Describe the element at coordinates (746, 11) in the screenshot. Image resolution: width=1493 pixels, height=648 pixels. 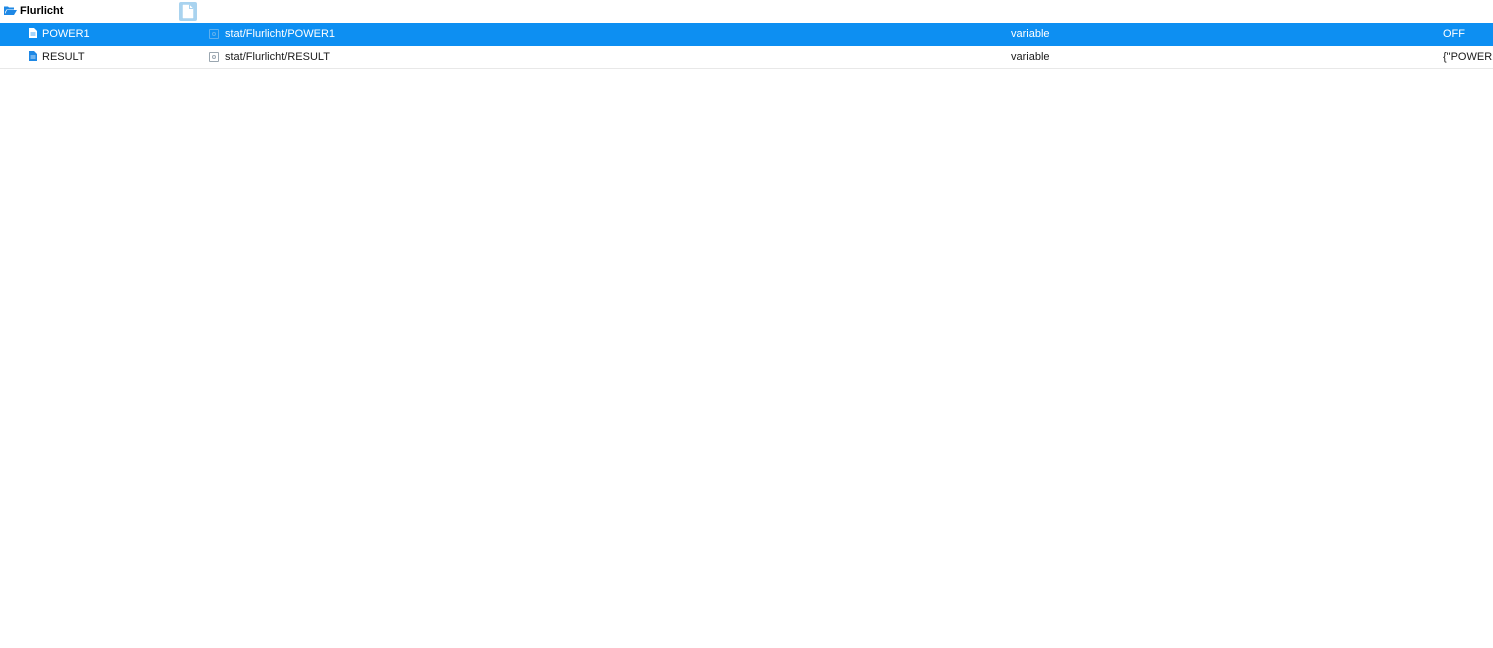
I see `folder-row-flurlicht: Flurlicht` at that location.